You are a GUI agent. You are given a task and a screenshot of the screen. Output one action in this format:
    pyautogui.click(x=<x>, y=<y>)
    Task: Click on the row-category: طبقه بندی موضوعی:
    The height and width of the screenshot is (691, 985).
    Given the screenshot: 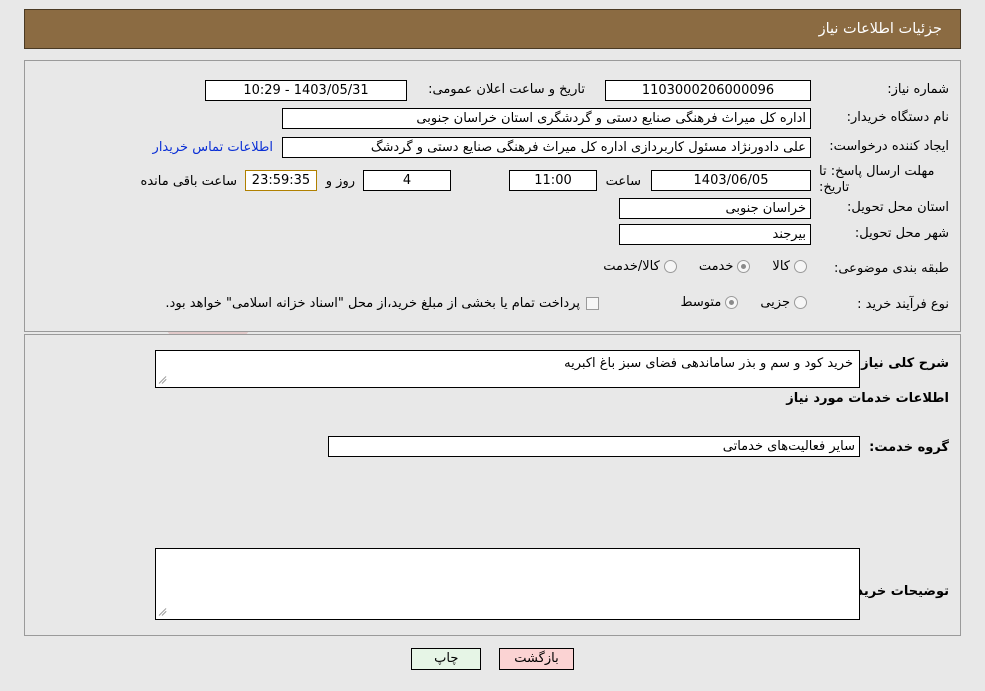 What is the action you would take?
    pyautogui.click(x=884, y=268)
    